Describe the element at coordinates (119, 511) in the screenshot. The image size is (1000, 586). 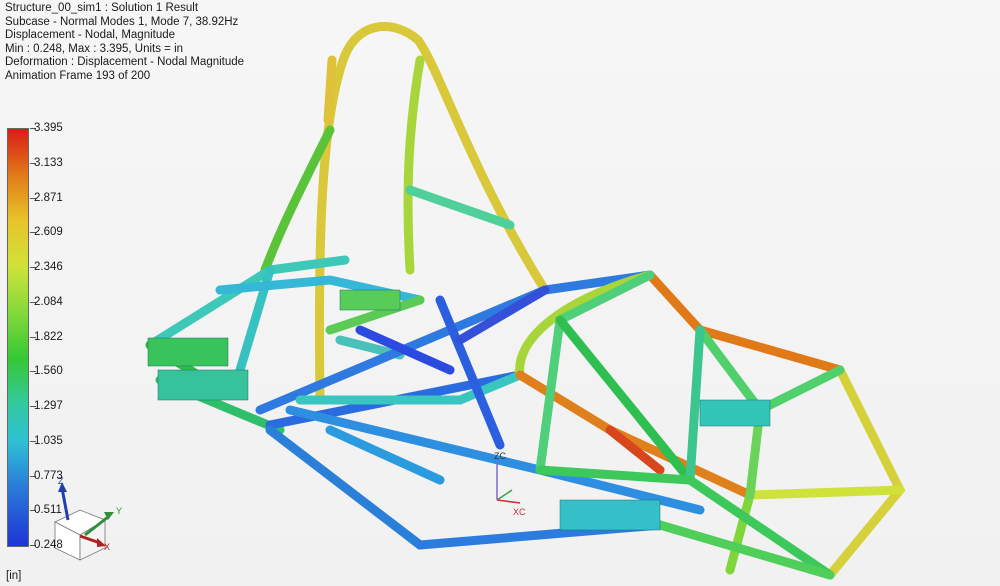
I see `svg-text: Y` at that location.